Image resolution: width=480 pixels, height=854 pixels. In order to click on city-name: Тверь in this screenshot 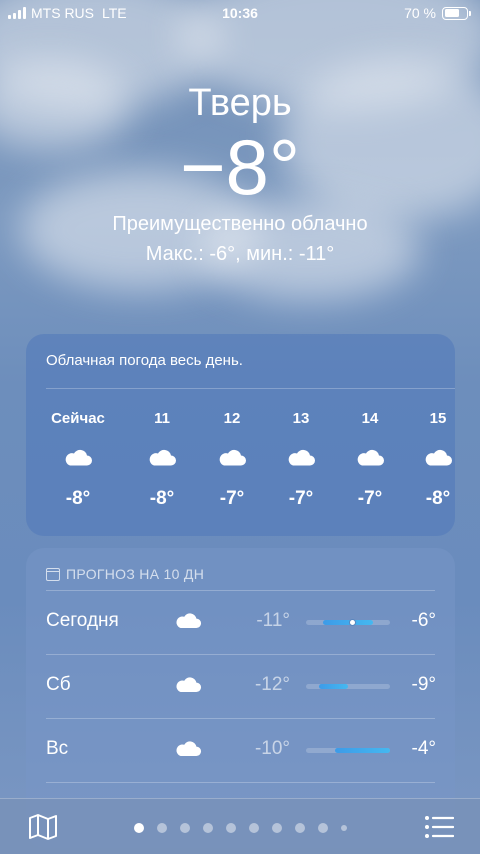, I will do `click(240, 103)`.